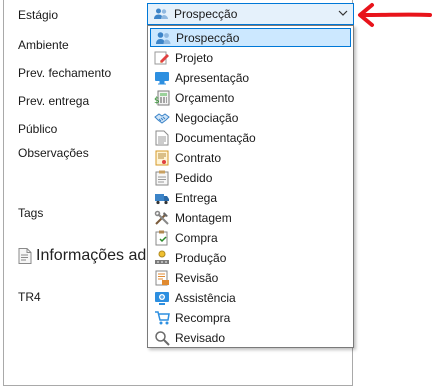 This screenshot has width=443, height=388. I want to click on option-prospeccao: Prospecção, so click(250, 37).